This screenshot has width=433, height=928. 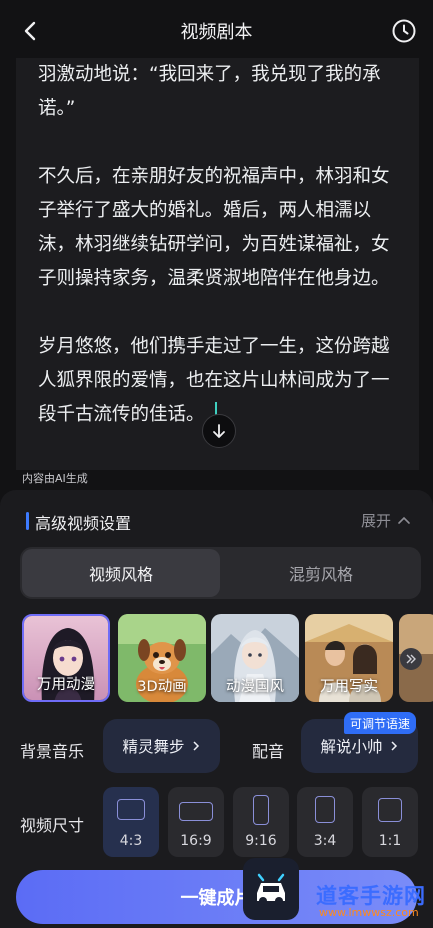 What do you see at coordinates (52, 751) in the screenshot?
I see `music-label: 背景音乐` at bounding box center [52, 751].